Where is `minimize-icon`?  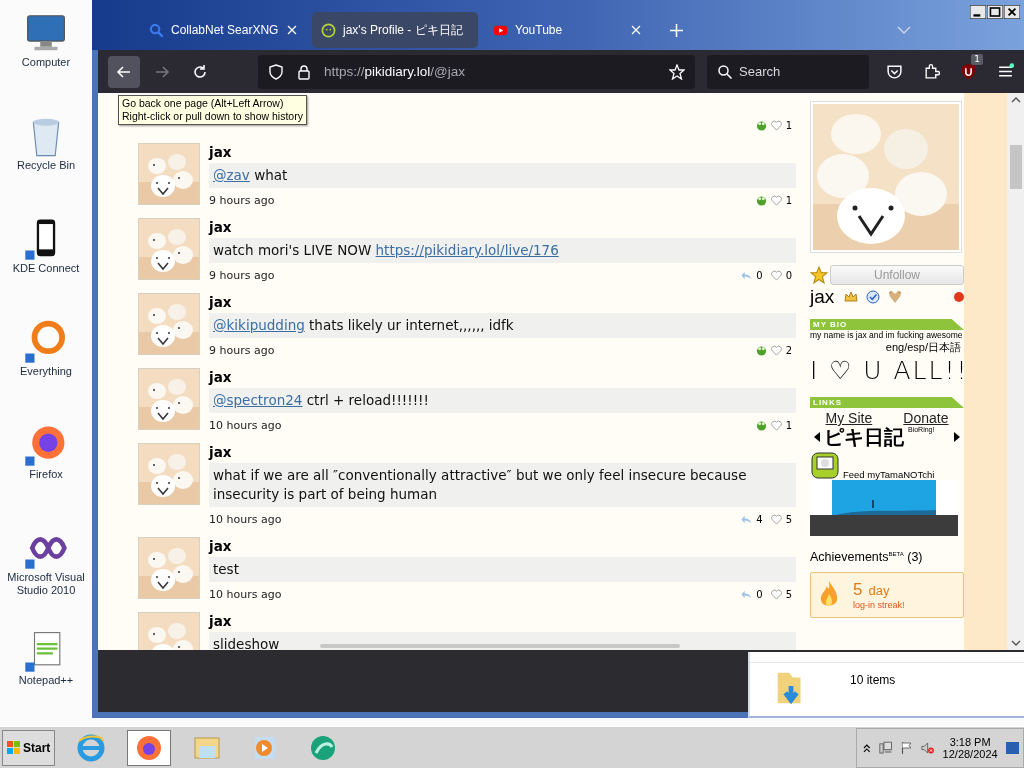 minimize-icon is located at coordinates (978, 12).